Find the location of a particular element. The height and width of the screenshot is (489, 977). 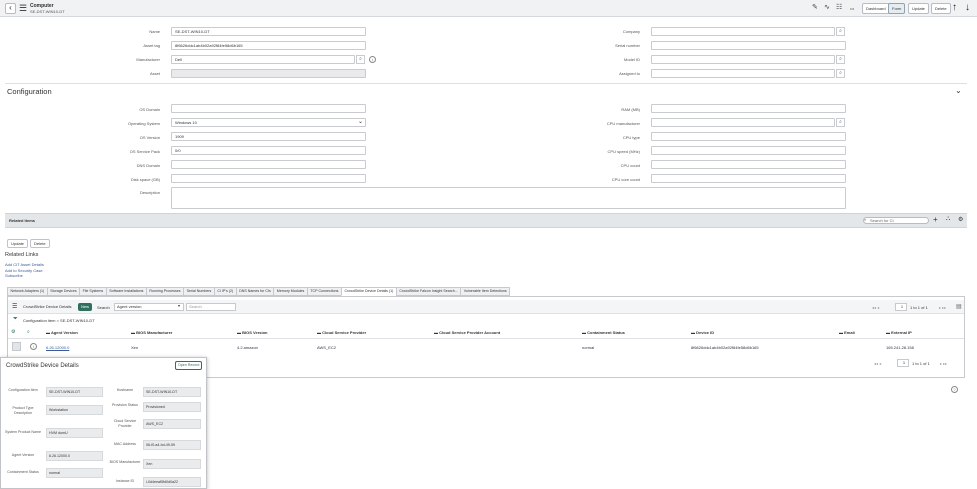

column-device-id: ▬ Device ID is located at coordinates (702, 332).